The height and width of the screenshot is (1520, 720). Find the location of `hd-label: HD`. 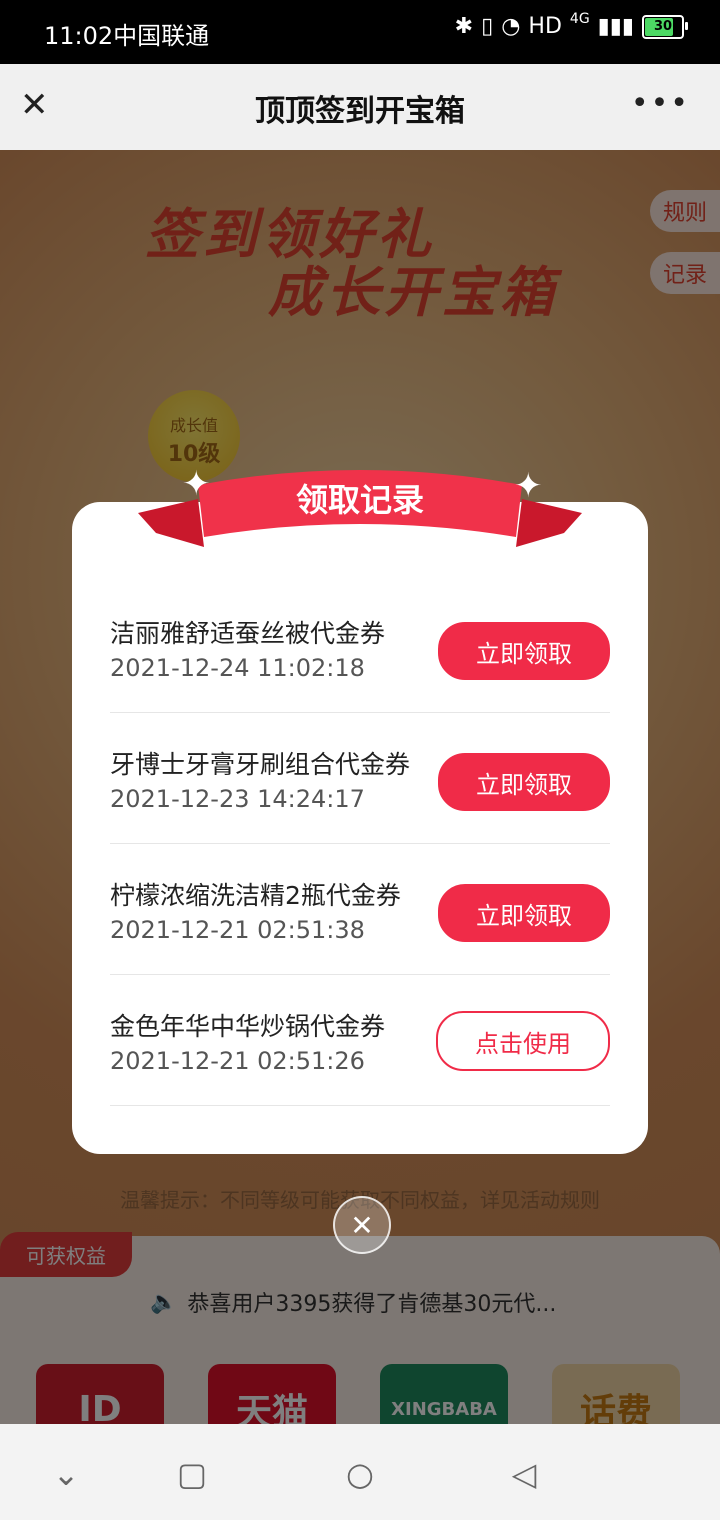

hd-label: HD is located at coordinates (545, 26).